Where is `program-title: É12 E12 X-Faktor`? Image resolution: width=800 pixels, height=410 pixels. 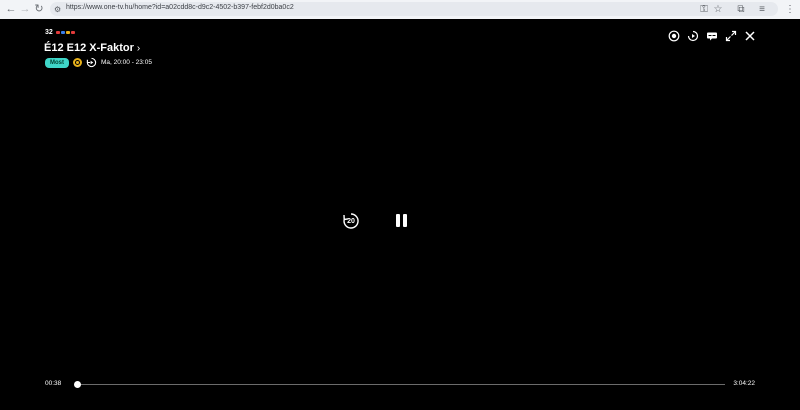 program-title: É12 E12 X-Faktor is located at coordinates (89, 48).